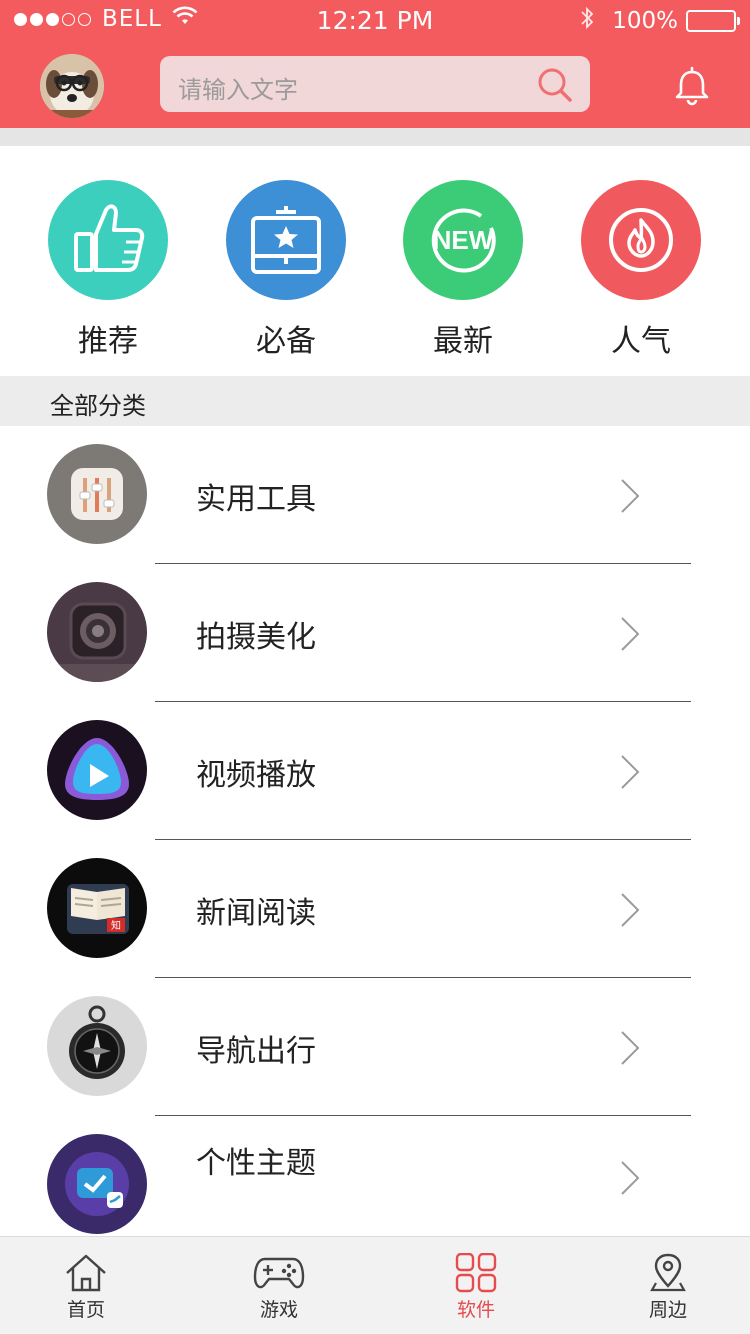 The image size is (750, 1334). Describe the element at coordinates (375, 1185) in the screenshot. I see `list-item: 个性主题` at that location.